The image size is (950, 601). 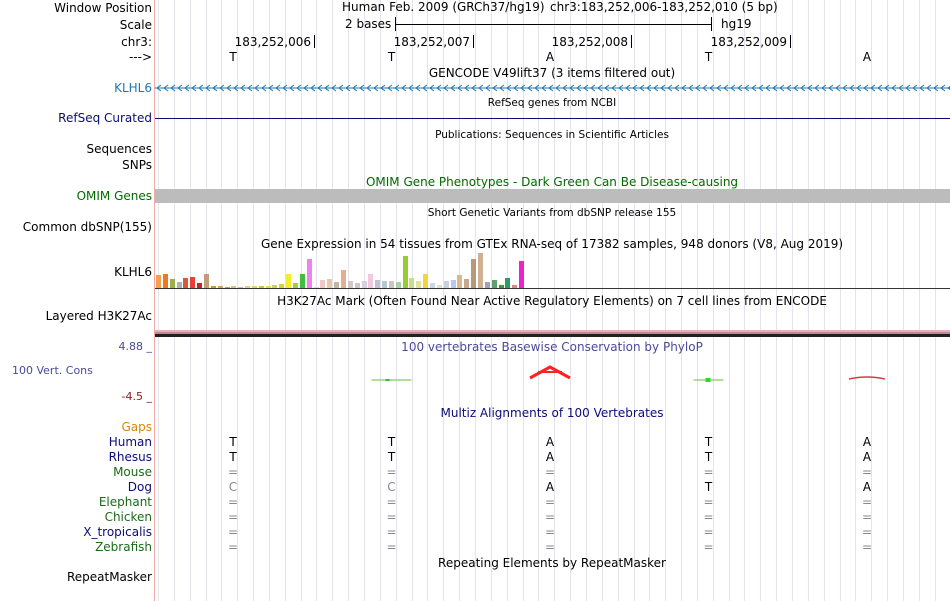 I want to click on repeatmasker-track-title: Repeating Elements by RepeatMasker, so click(x=552, y=563).